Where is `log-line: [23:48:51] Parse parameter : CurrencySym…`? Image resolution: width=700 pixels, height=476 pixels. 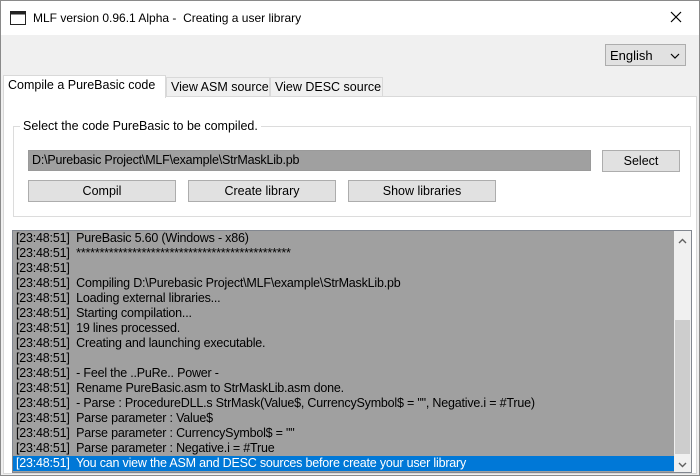
log-line: [23:48:51] Parse parameter : CurrencySym… is located at coordinates (343, 433).